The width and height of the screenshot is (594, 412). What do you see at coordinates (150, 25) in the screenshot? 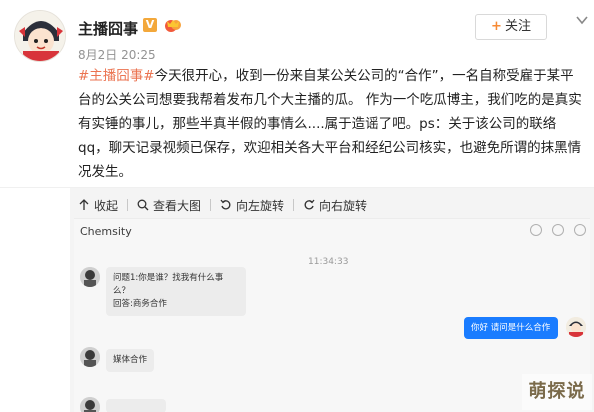
I see `verified-badge-icon: V` at bounding box center [150, 25].